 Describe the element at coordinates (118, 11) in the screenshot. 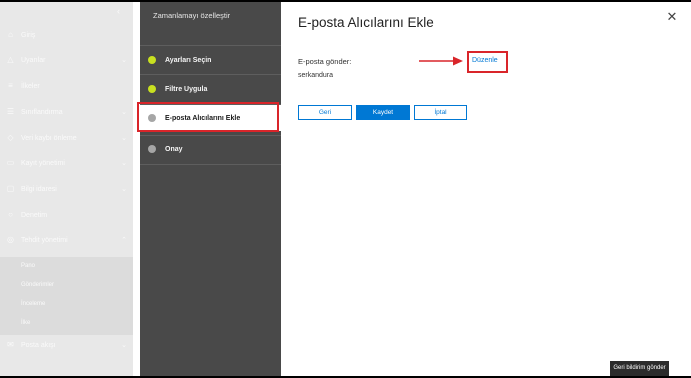

I see `collapse-nav-icon: ‹` at that location.